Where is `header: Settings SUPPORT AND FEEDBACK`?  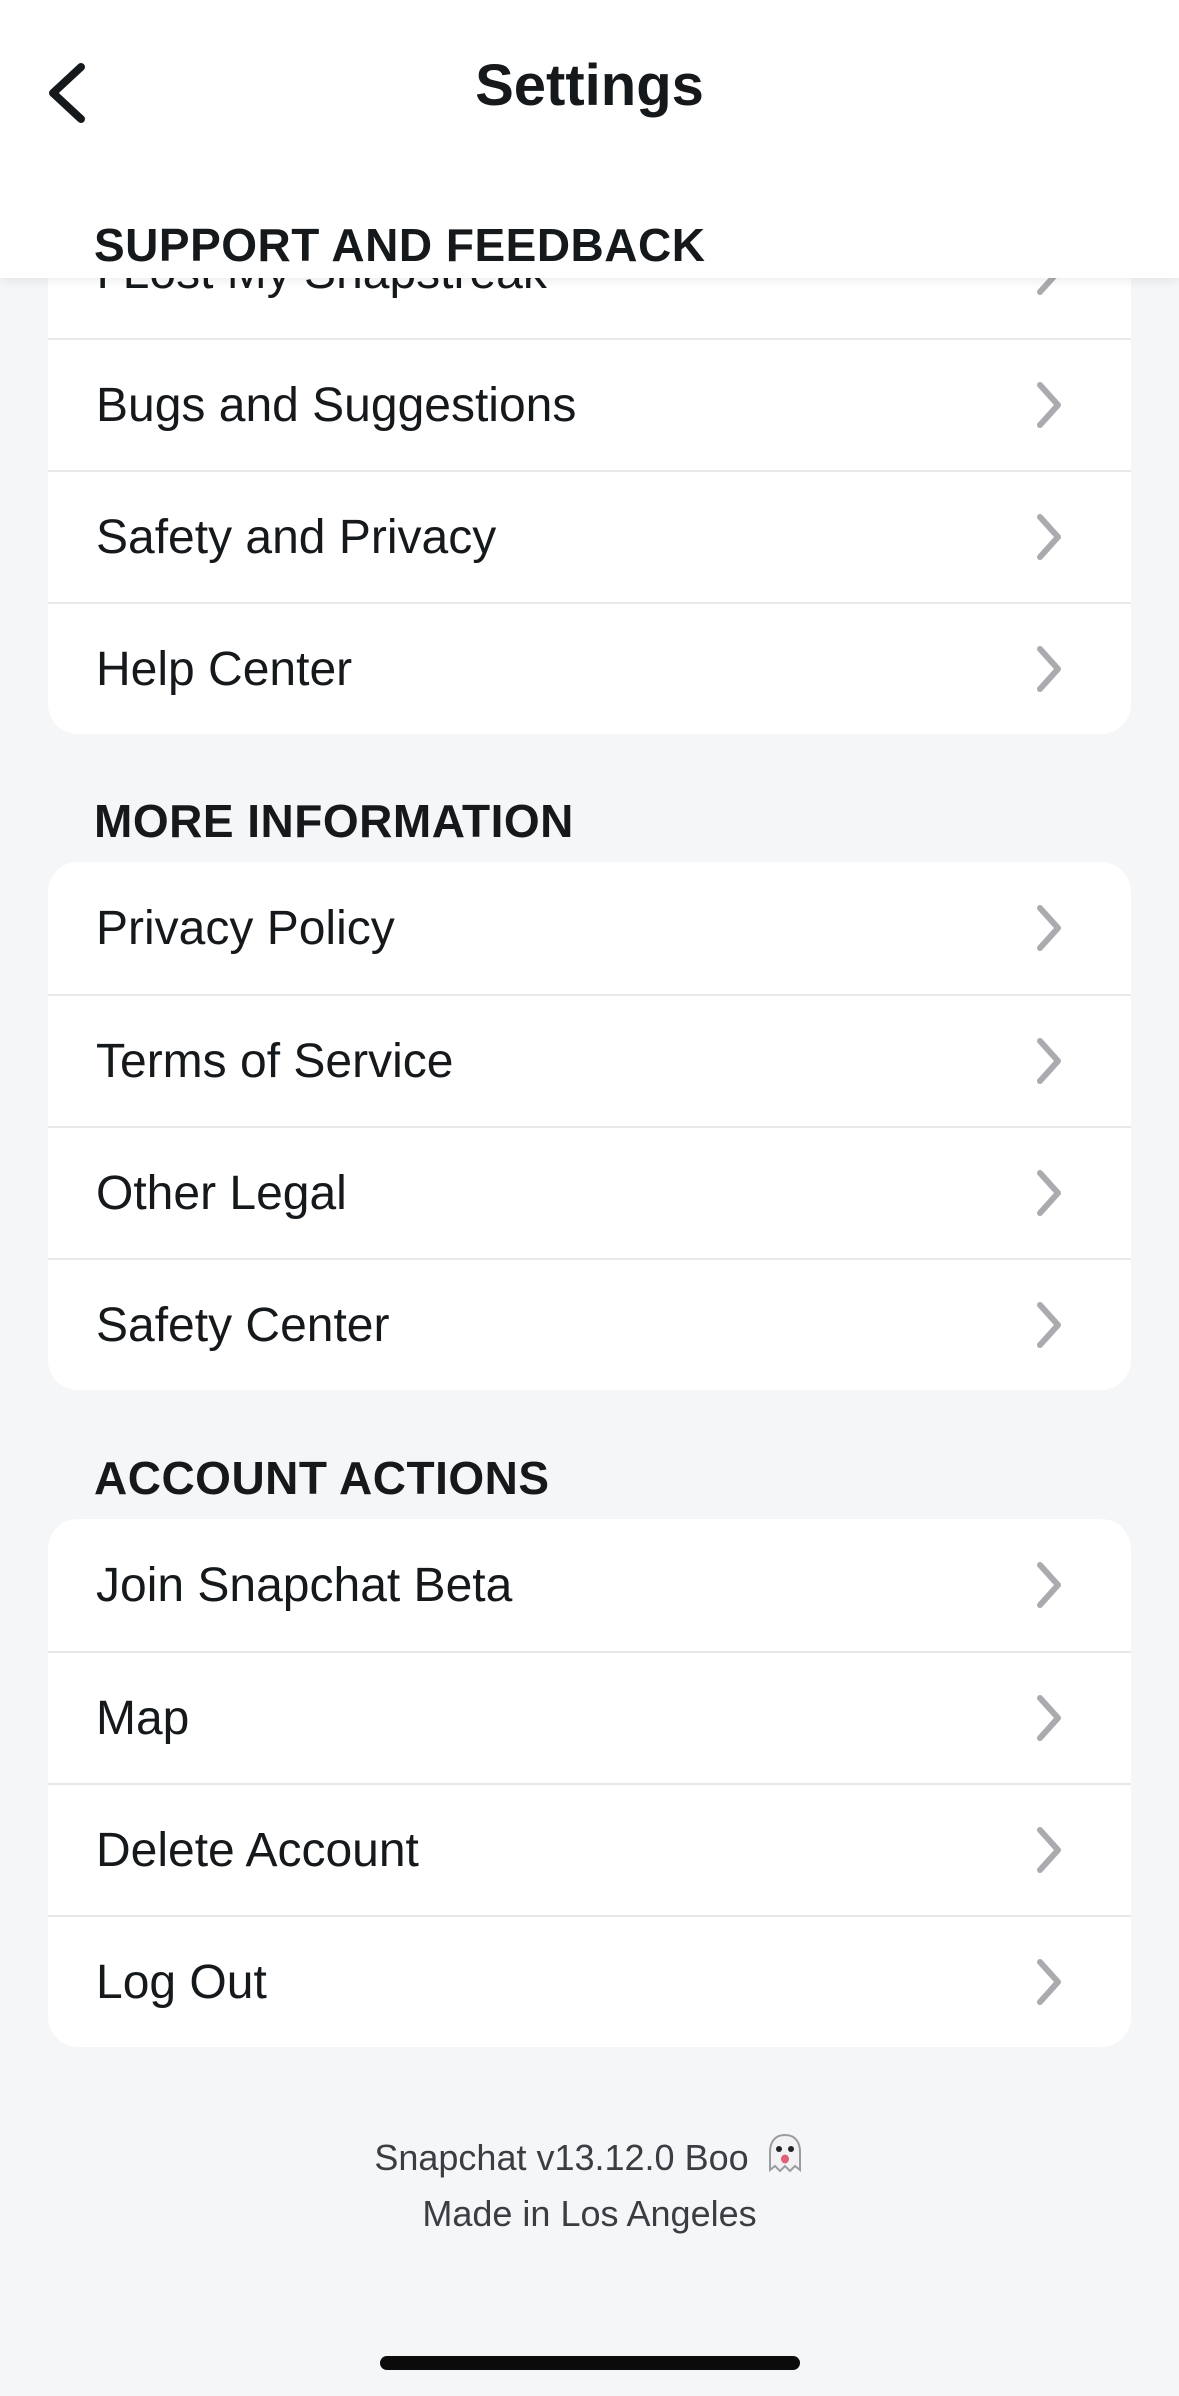 header: Settings SUPPORT AND FEEDBACK is located at coordinates (589, 139).